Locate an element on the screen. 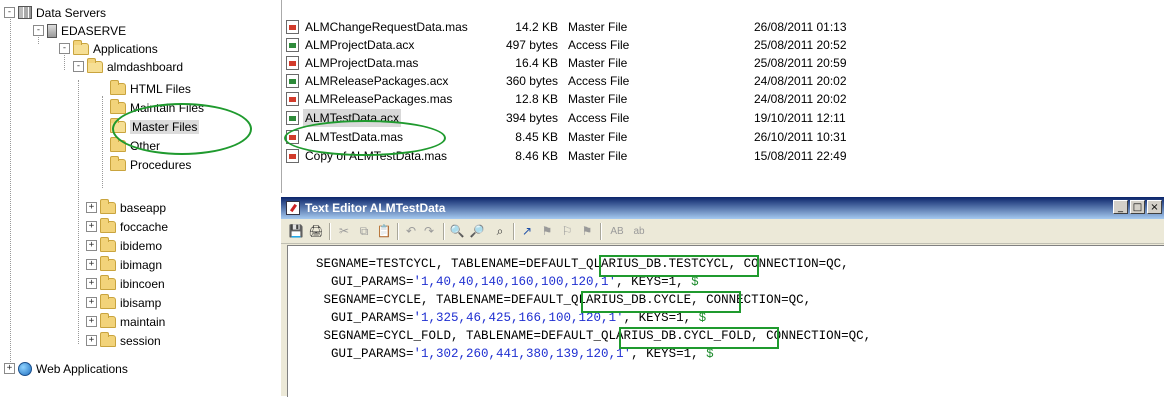 This screenshot has width=1164, height=397. tree-node-almdashboard: - almdashboard is located at coordinates (128, 65).